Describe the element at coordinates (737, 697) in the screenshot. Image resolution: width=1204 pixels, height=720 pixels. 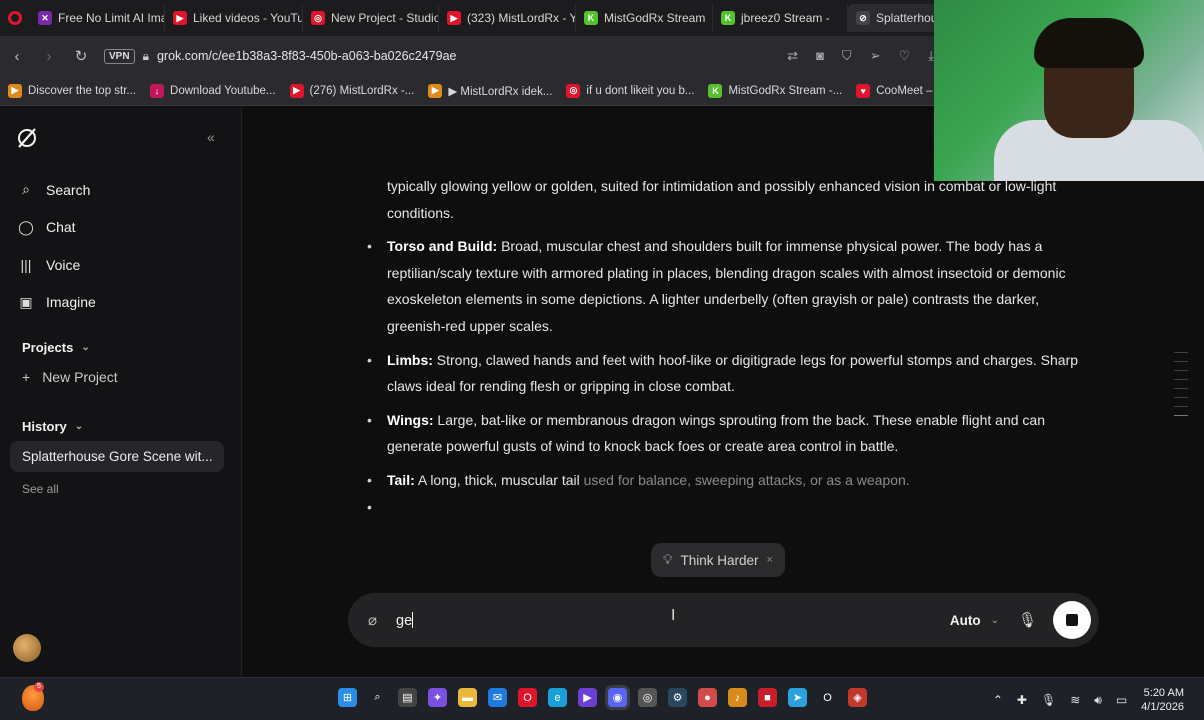
I see `winamp-icon: ♪` at that location.